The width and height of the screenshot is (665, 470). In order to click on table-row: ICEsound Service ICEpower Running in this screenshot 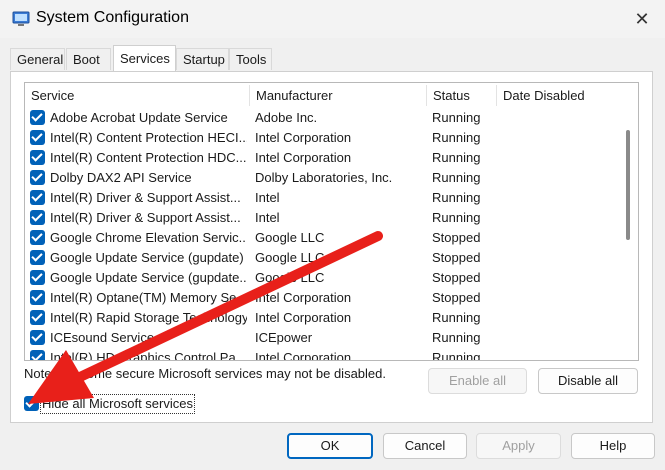, I will do `click(322, 338)`.